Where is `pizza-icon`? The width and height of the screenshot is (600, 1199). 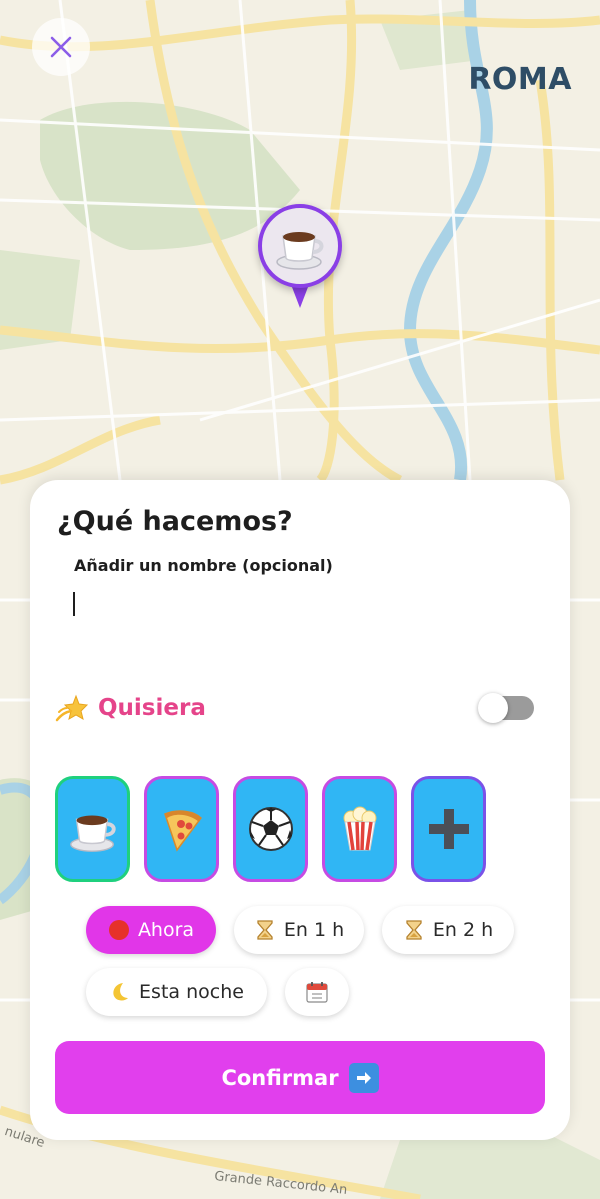
pizza-icon is located at coordinates (182, 831).